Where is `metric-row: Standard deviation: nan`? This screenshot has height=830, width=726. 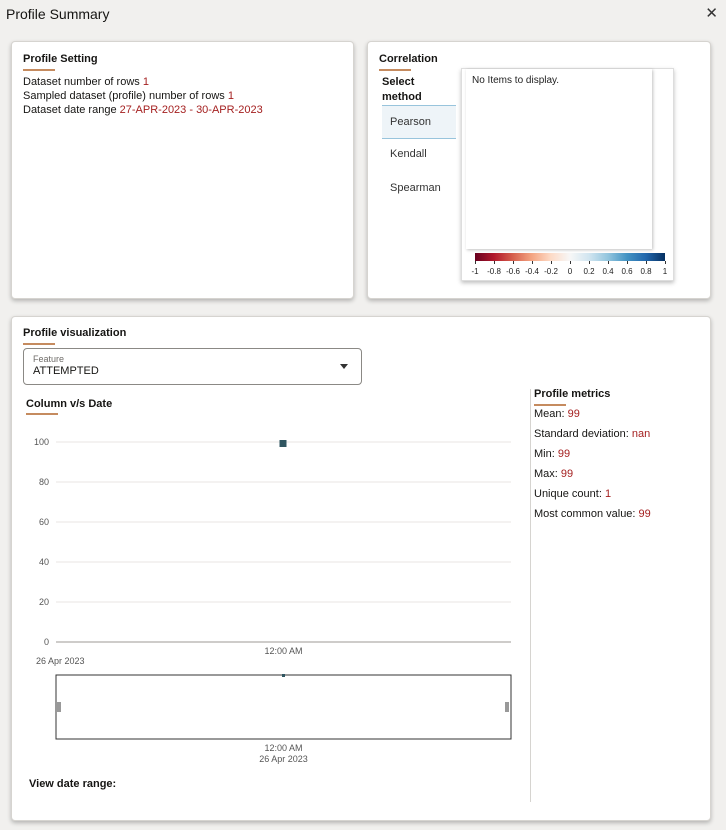 metric-row: Standard deviation: nan is located at coordinates (592, 434).